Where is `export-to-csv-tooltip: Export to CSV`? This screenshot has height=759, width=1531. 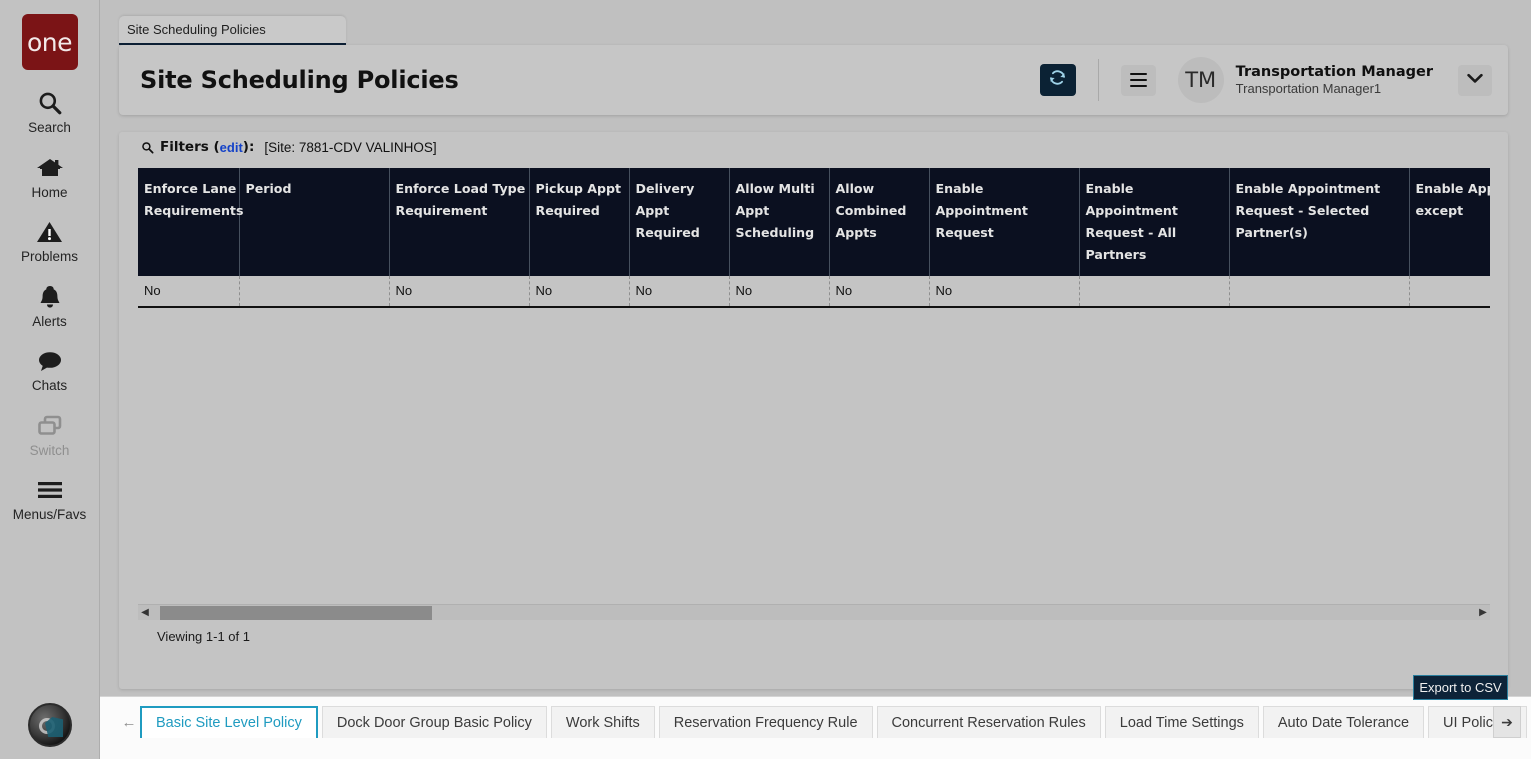 export-to-csv-tooltip: Export to CSV is located at coordinates (1460, 687).